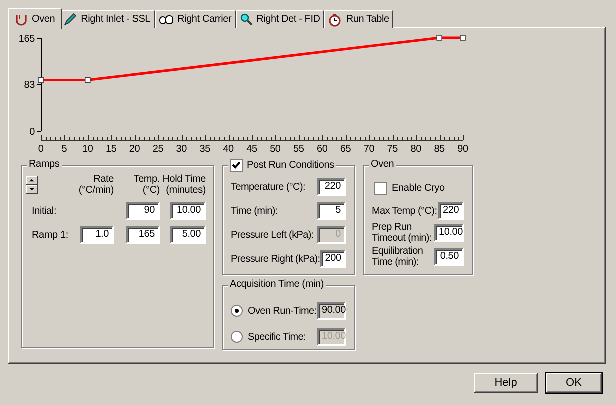 This screenshot has height=405, width=616. I want to click on magnifier-icon, so click(246, 19).